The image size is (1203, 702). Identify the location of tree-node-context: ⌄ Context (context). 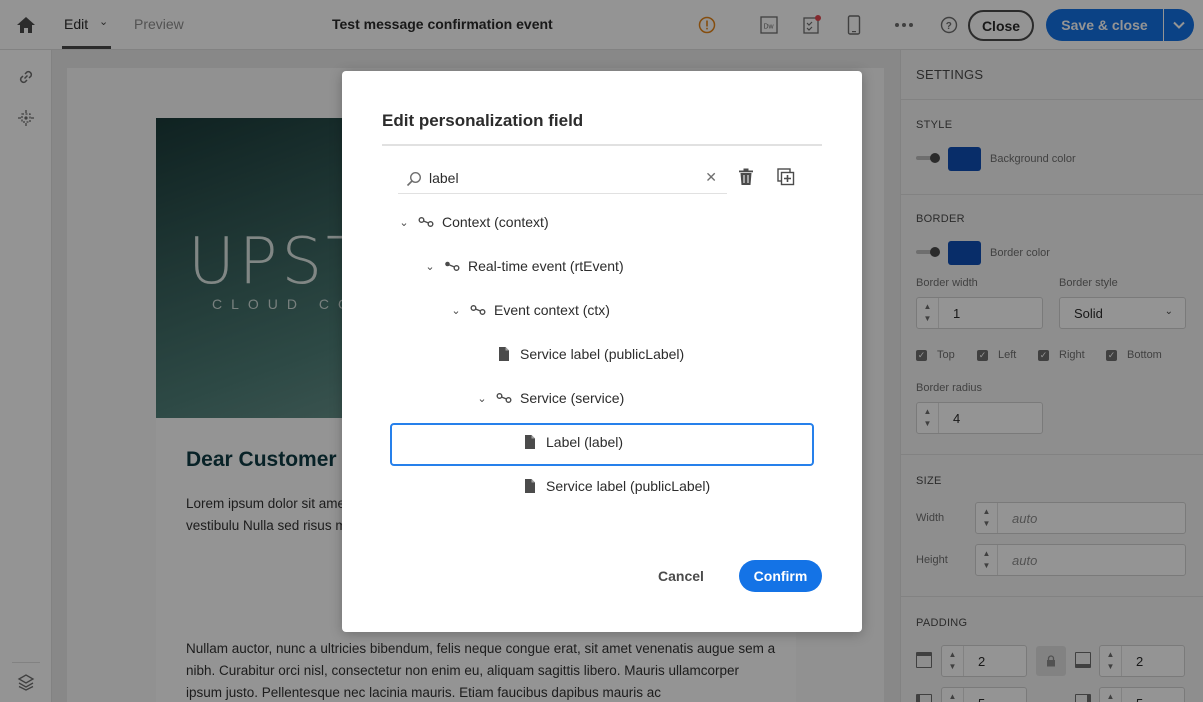
(472, 222).